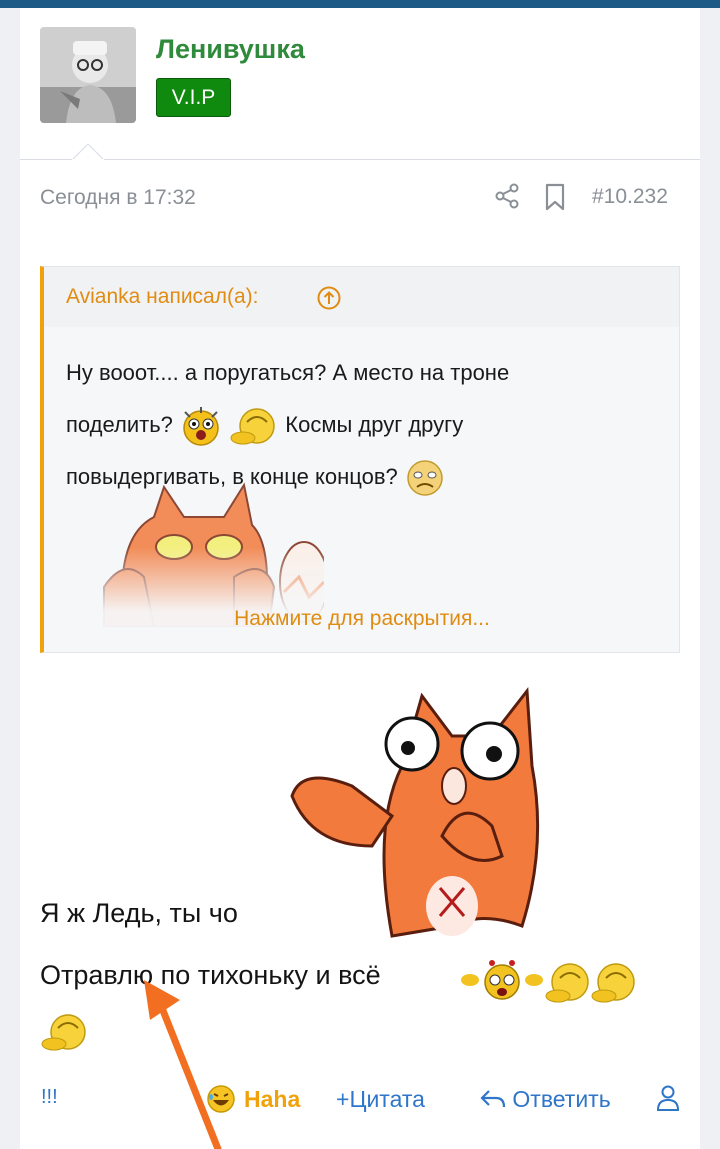  What do you see at coordinates (361, 297) in the screenshot?
I see `quote-header: Avianka написал(а):` at bounding box center [361, 297].